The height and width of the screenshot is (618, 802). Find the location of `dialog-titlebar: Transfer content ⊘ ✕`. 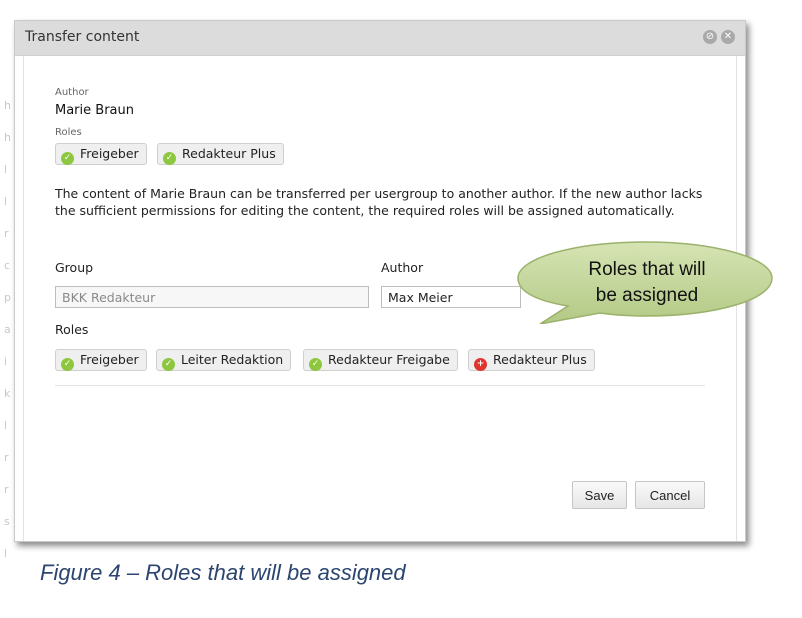

dialog-titlebar: Transfer content ⊘ ✕ is located at coordinates (380, 38).